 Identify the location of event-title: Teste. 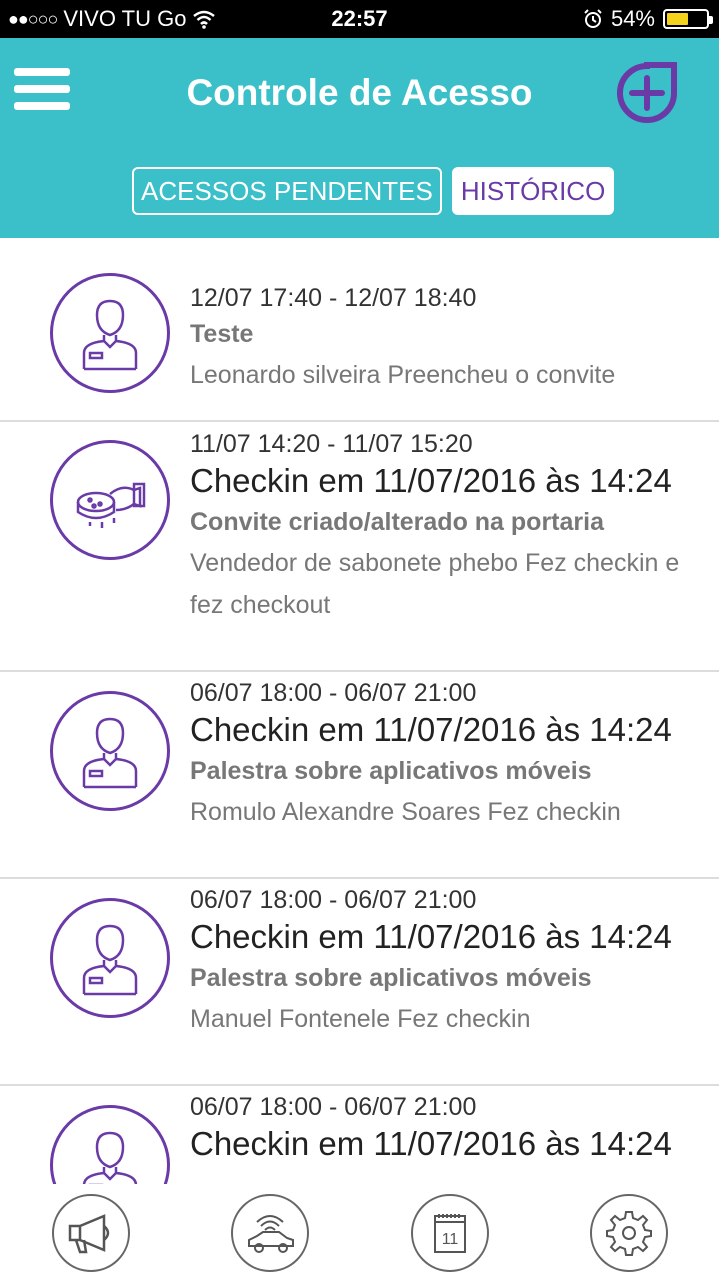
(222, 334).